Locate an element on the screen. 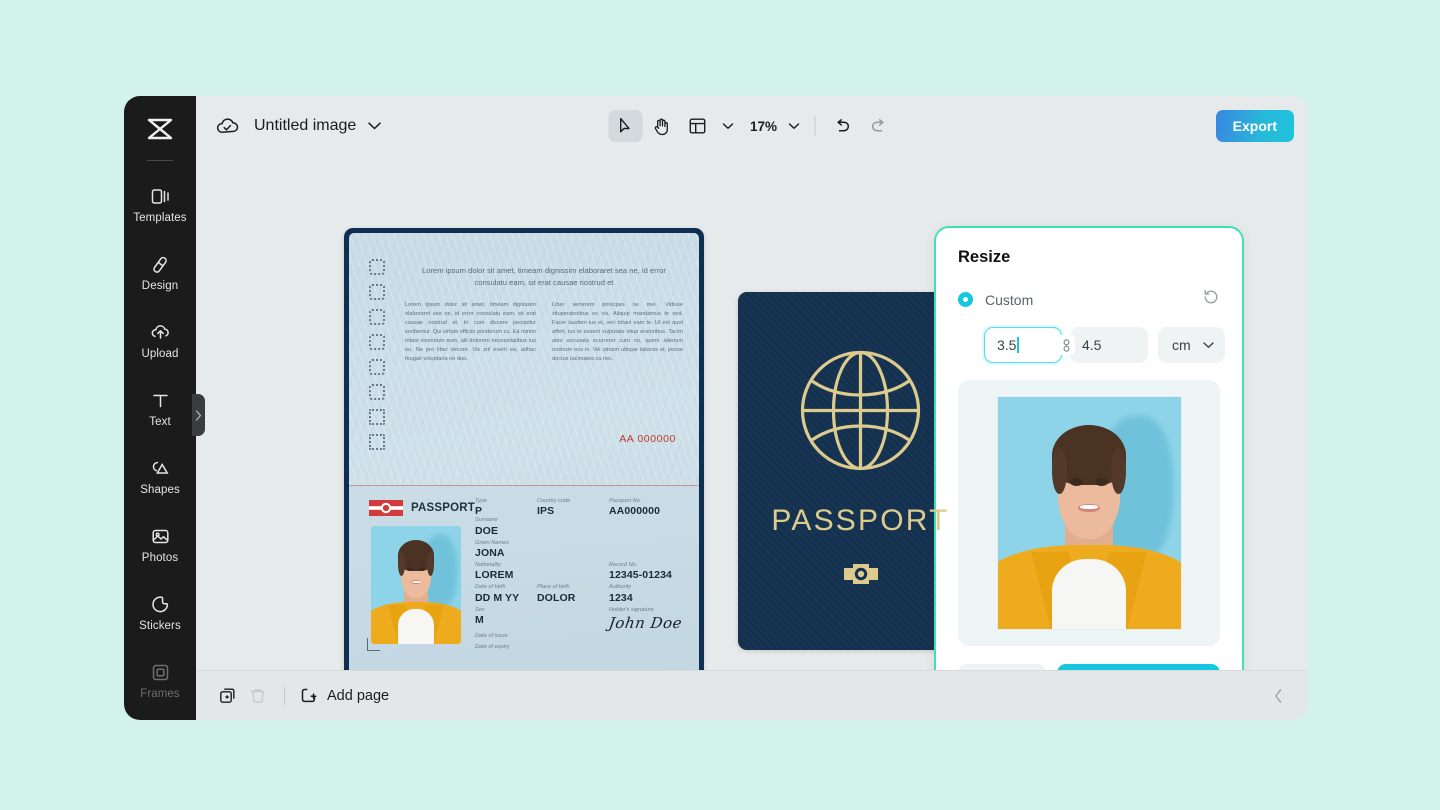 The width and height of the screenshot is (1440, 810). sidebar-item-label: Stickers is located at coordinates (160, 626).